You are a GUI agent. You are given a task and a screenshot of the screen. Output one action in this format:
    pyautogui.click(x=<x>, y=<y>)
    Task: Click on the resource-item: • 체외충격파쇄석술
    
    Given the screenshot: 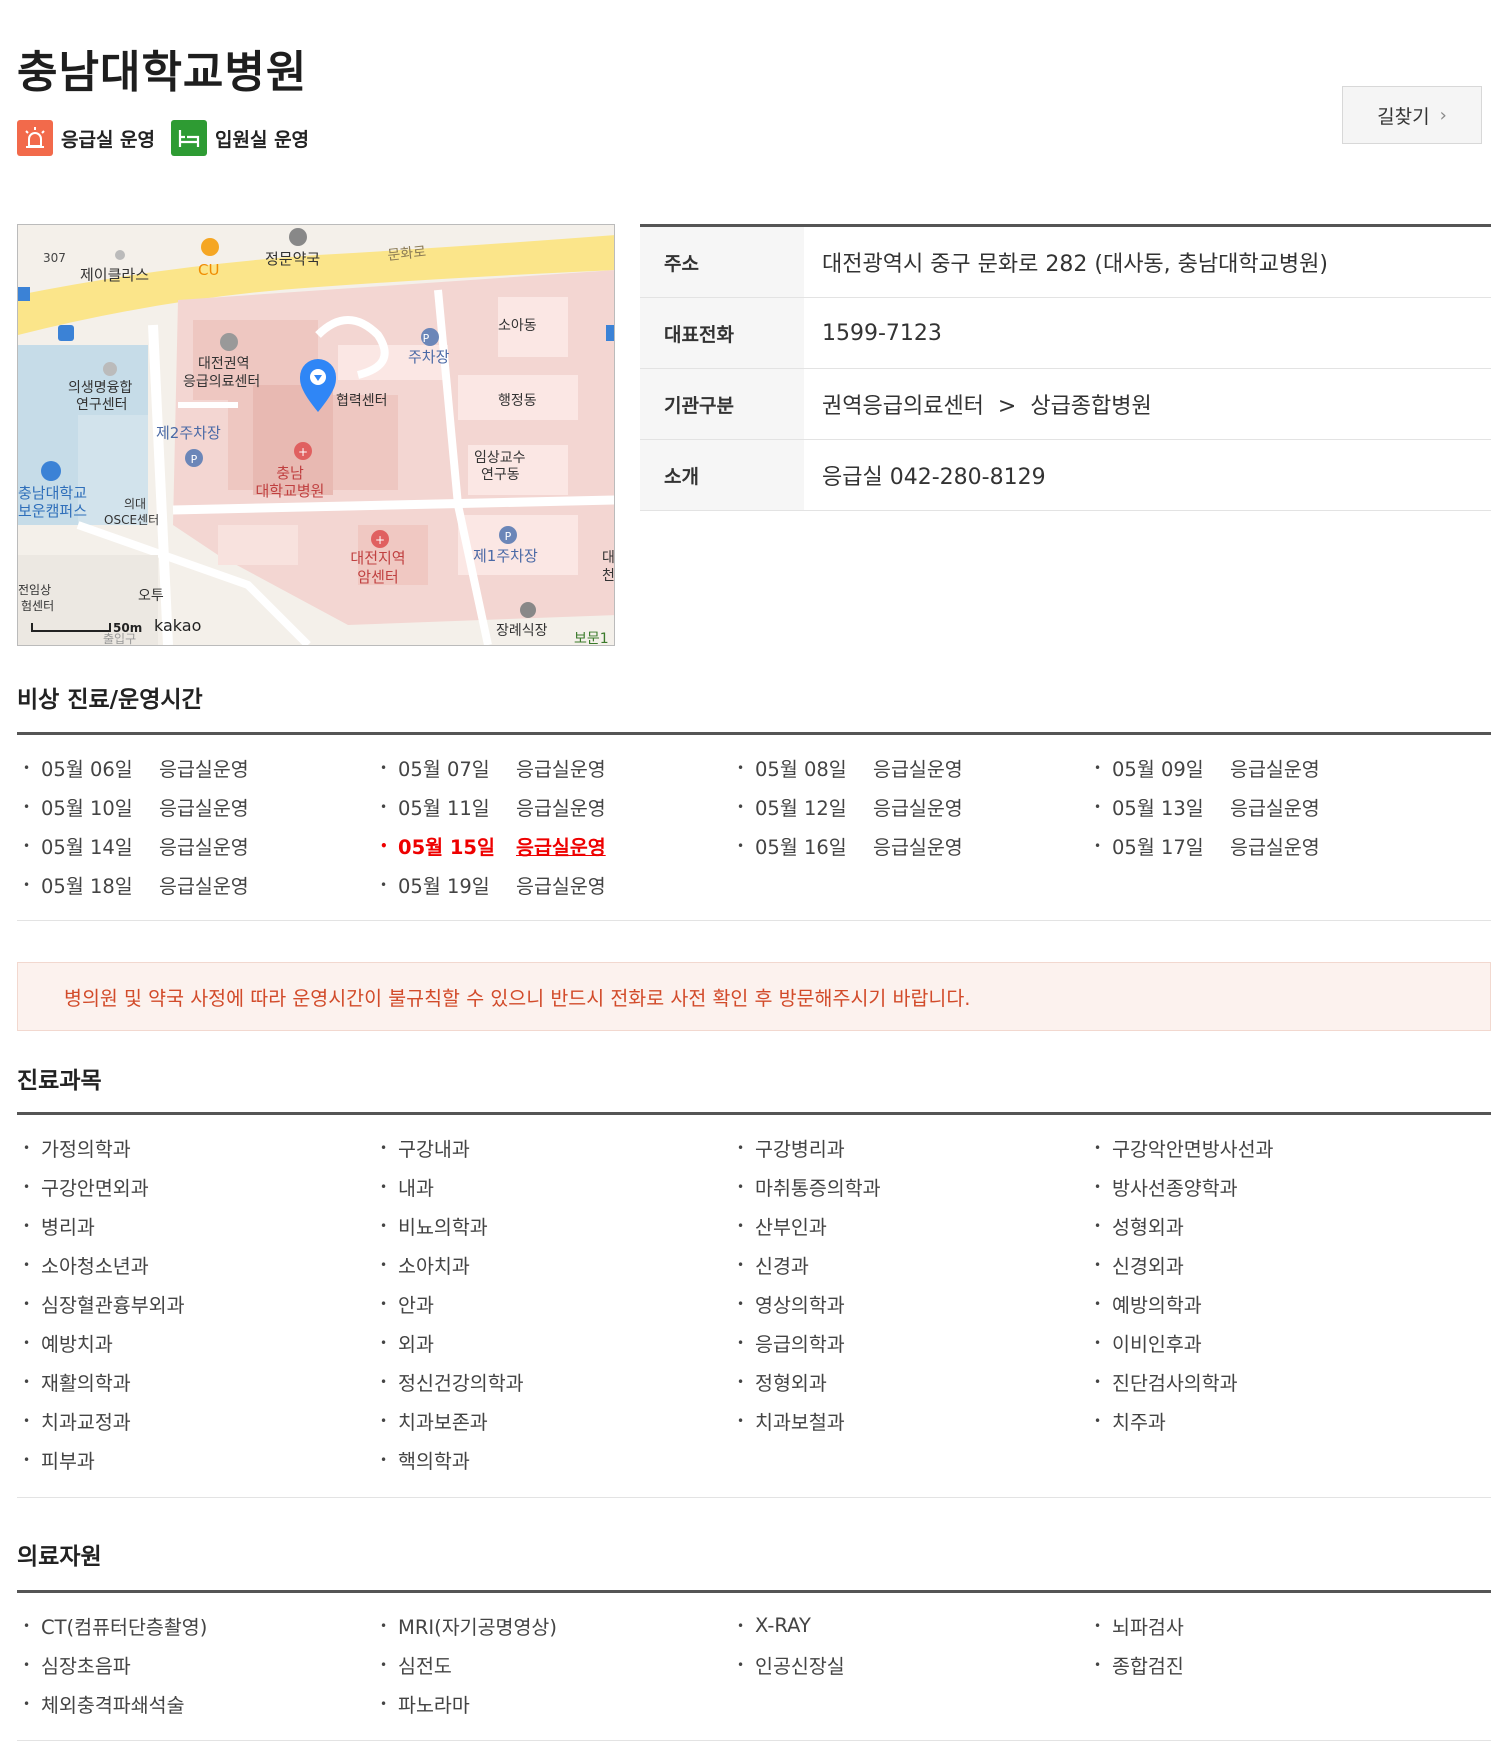 What is the action you would take?
    pyautogui.click(x=195, y=1703)
    